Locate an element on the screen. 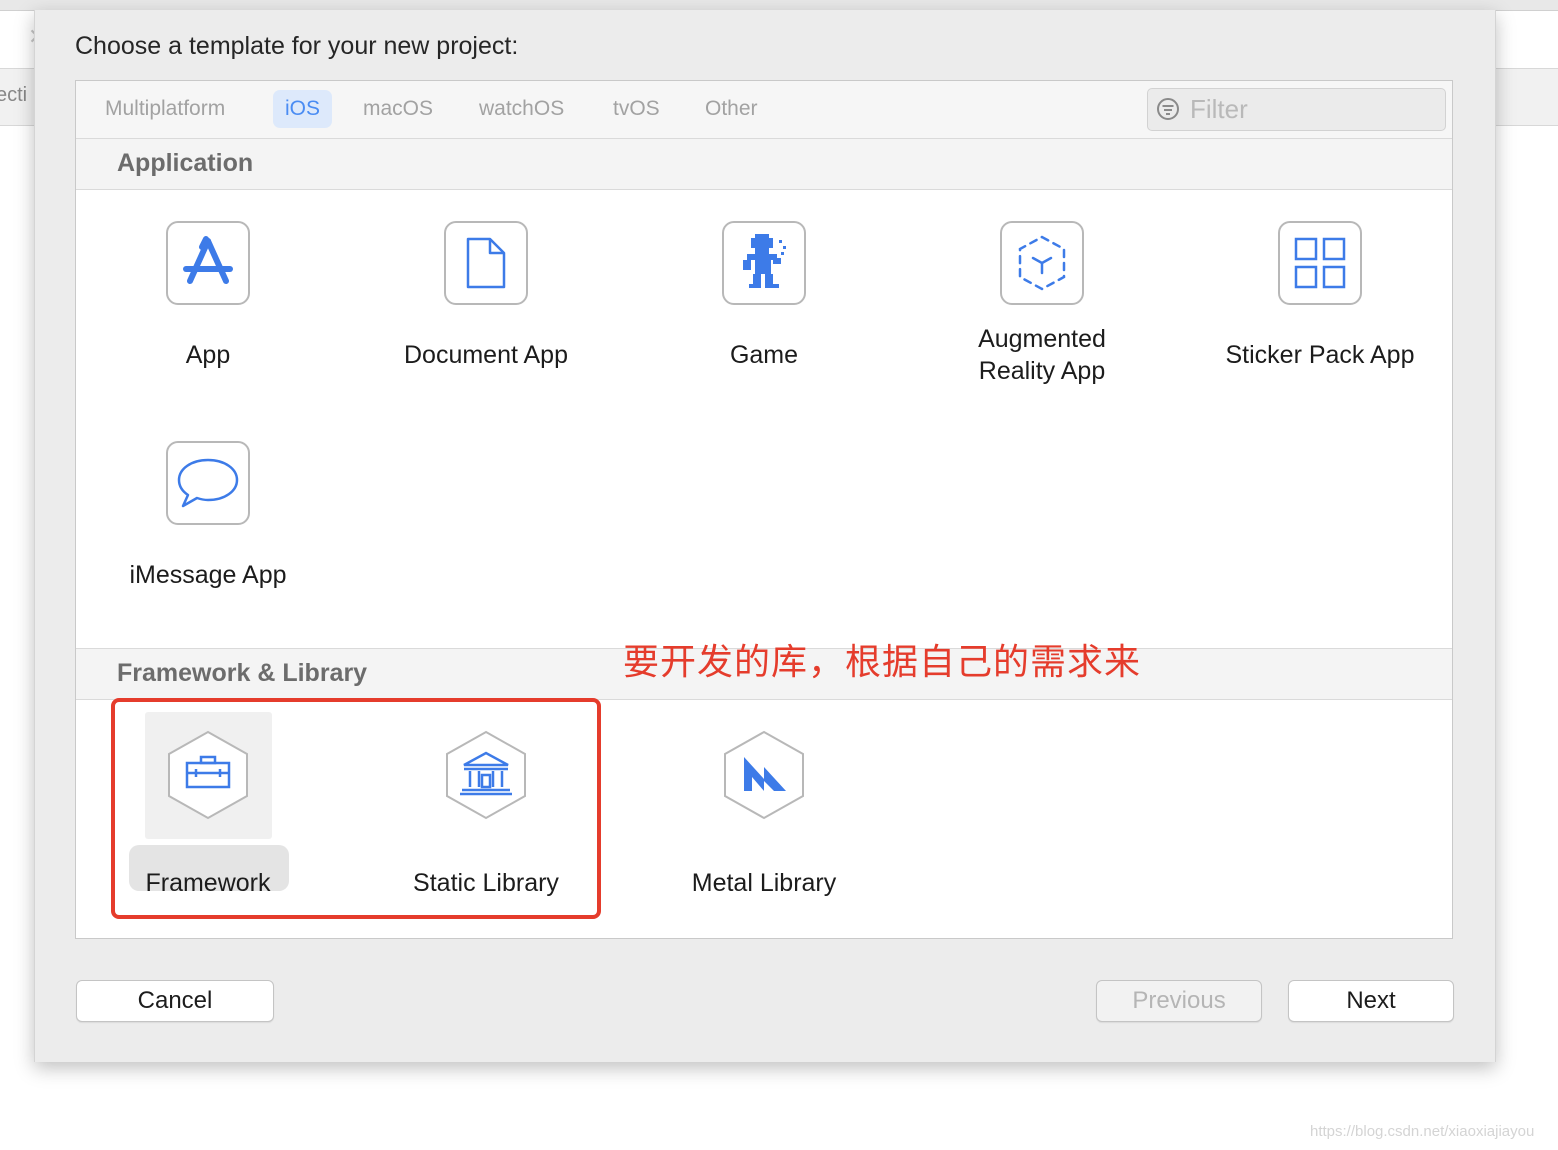 This screenshot has height=1150, width=1558. template-metal-library: Metal Library is located at coordinates (764, 829).